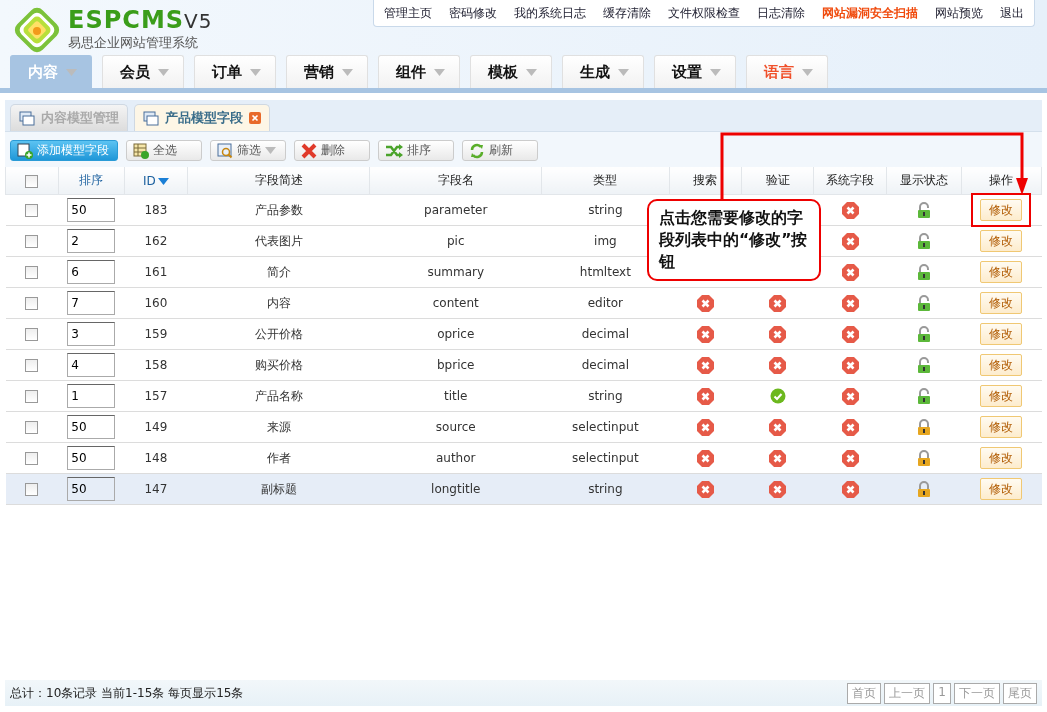 The height and width of the screenshot is (712, 1047). I want to click on table-cell: selectinput, so click(605, 458).